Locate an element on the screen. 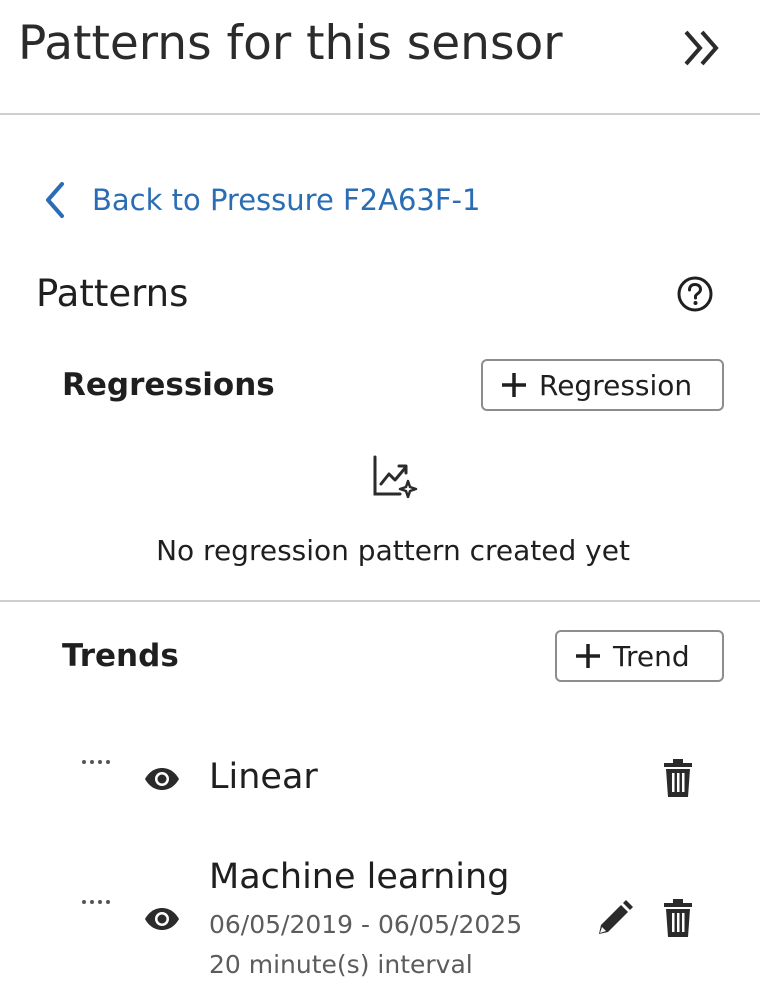 Image resolution: width=760 pixels, height=1000 pixels. chevron-left-icon is located at coordinates (55, 200).